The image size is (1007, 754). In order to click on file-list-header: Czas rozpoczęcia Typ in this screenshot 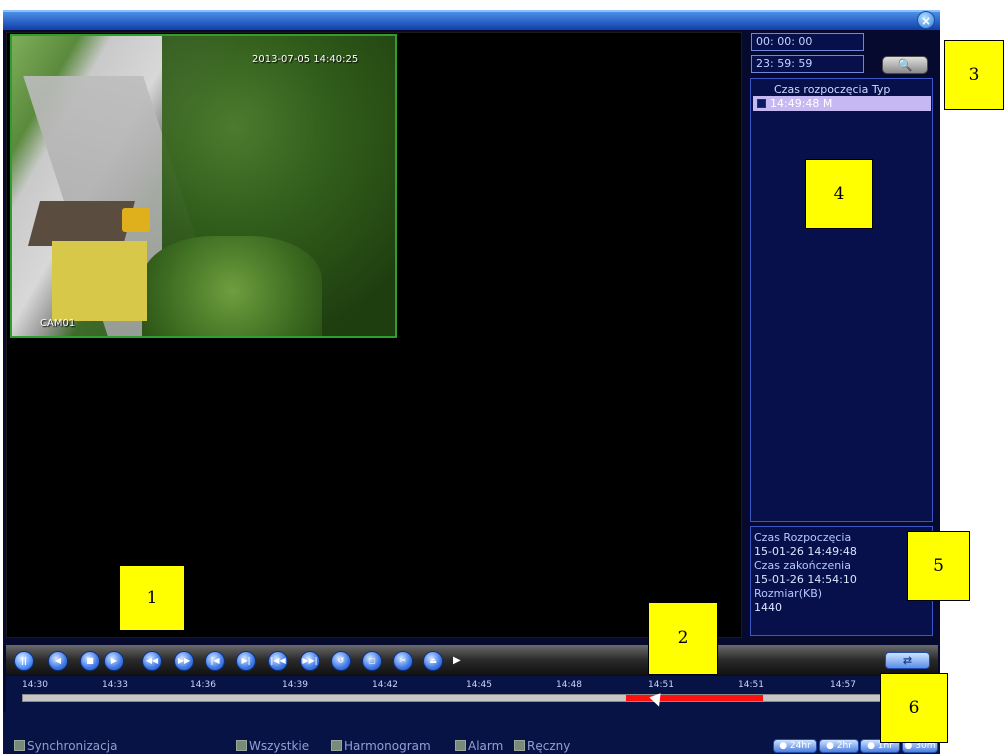, I will do `click(832, 89)`.